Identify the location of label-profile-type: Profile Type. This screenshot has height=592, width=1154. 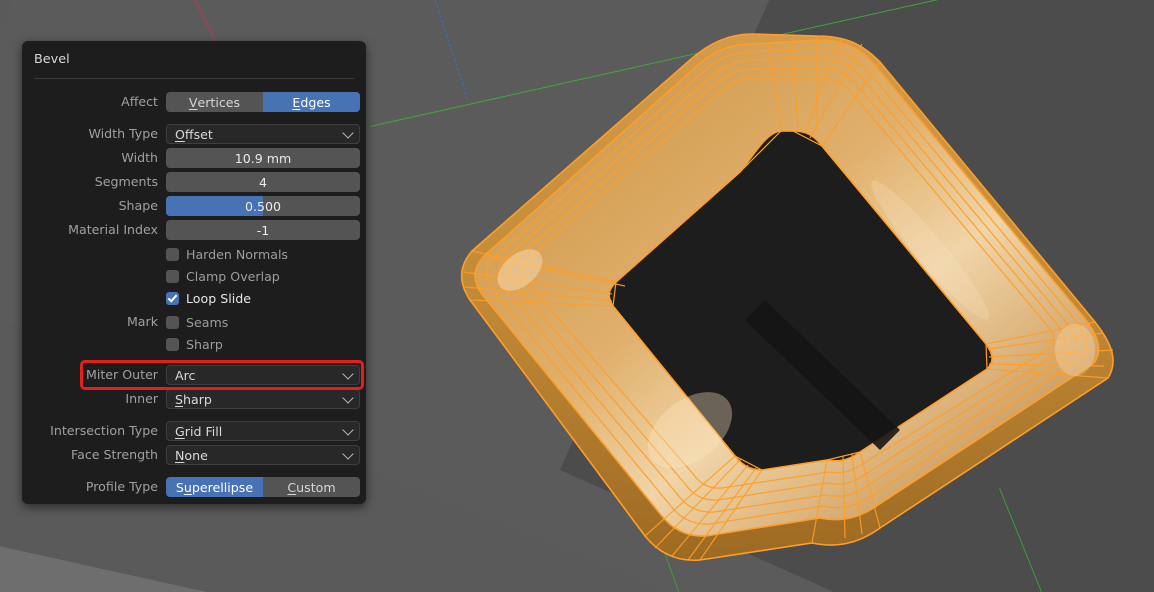
(121, 486).